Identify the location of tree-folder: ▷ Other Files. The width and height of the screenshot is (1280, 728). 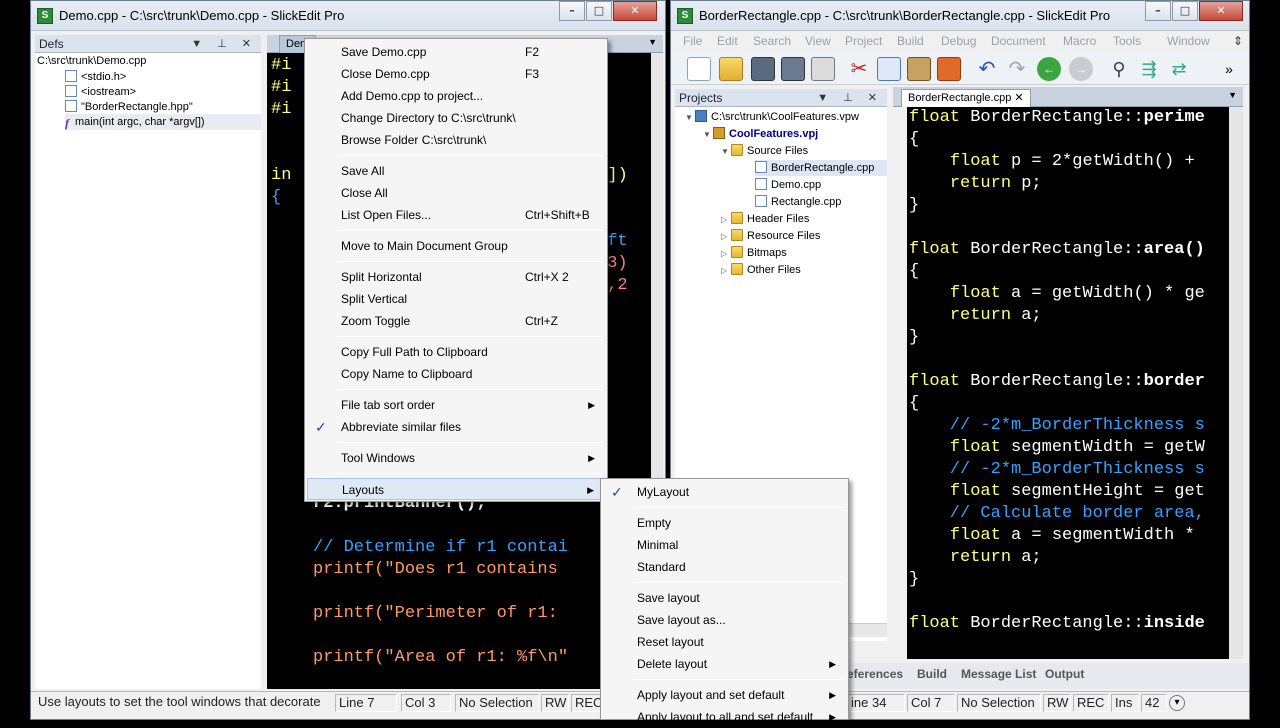
(761, 270).